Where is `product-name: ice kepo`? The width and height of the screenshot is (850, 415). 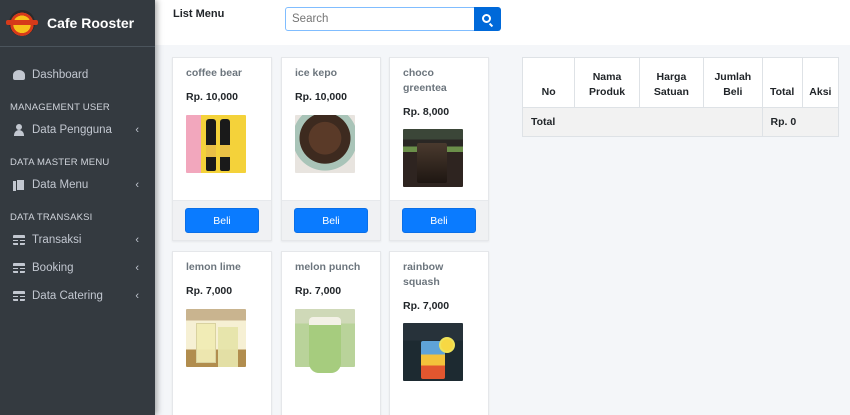 product-name: ice kepo is located at coordinates (316, 73).